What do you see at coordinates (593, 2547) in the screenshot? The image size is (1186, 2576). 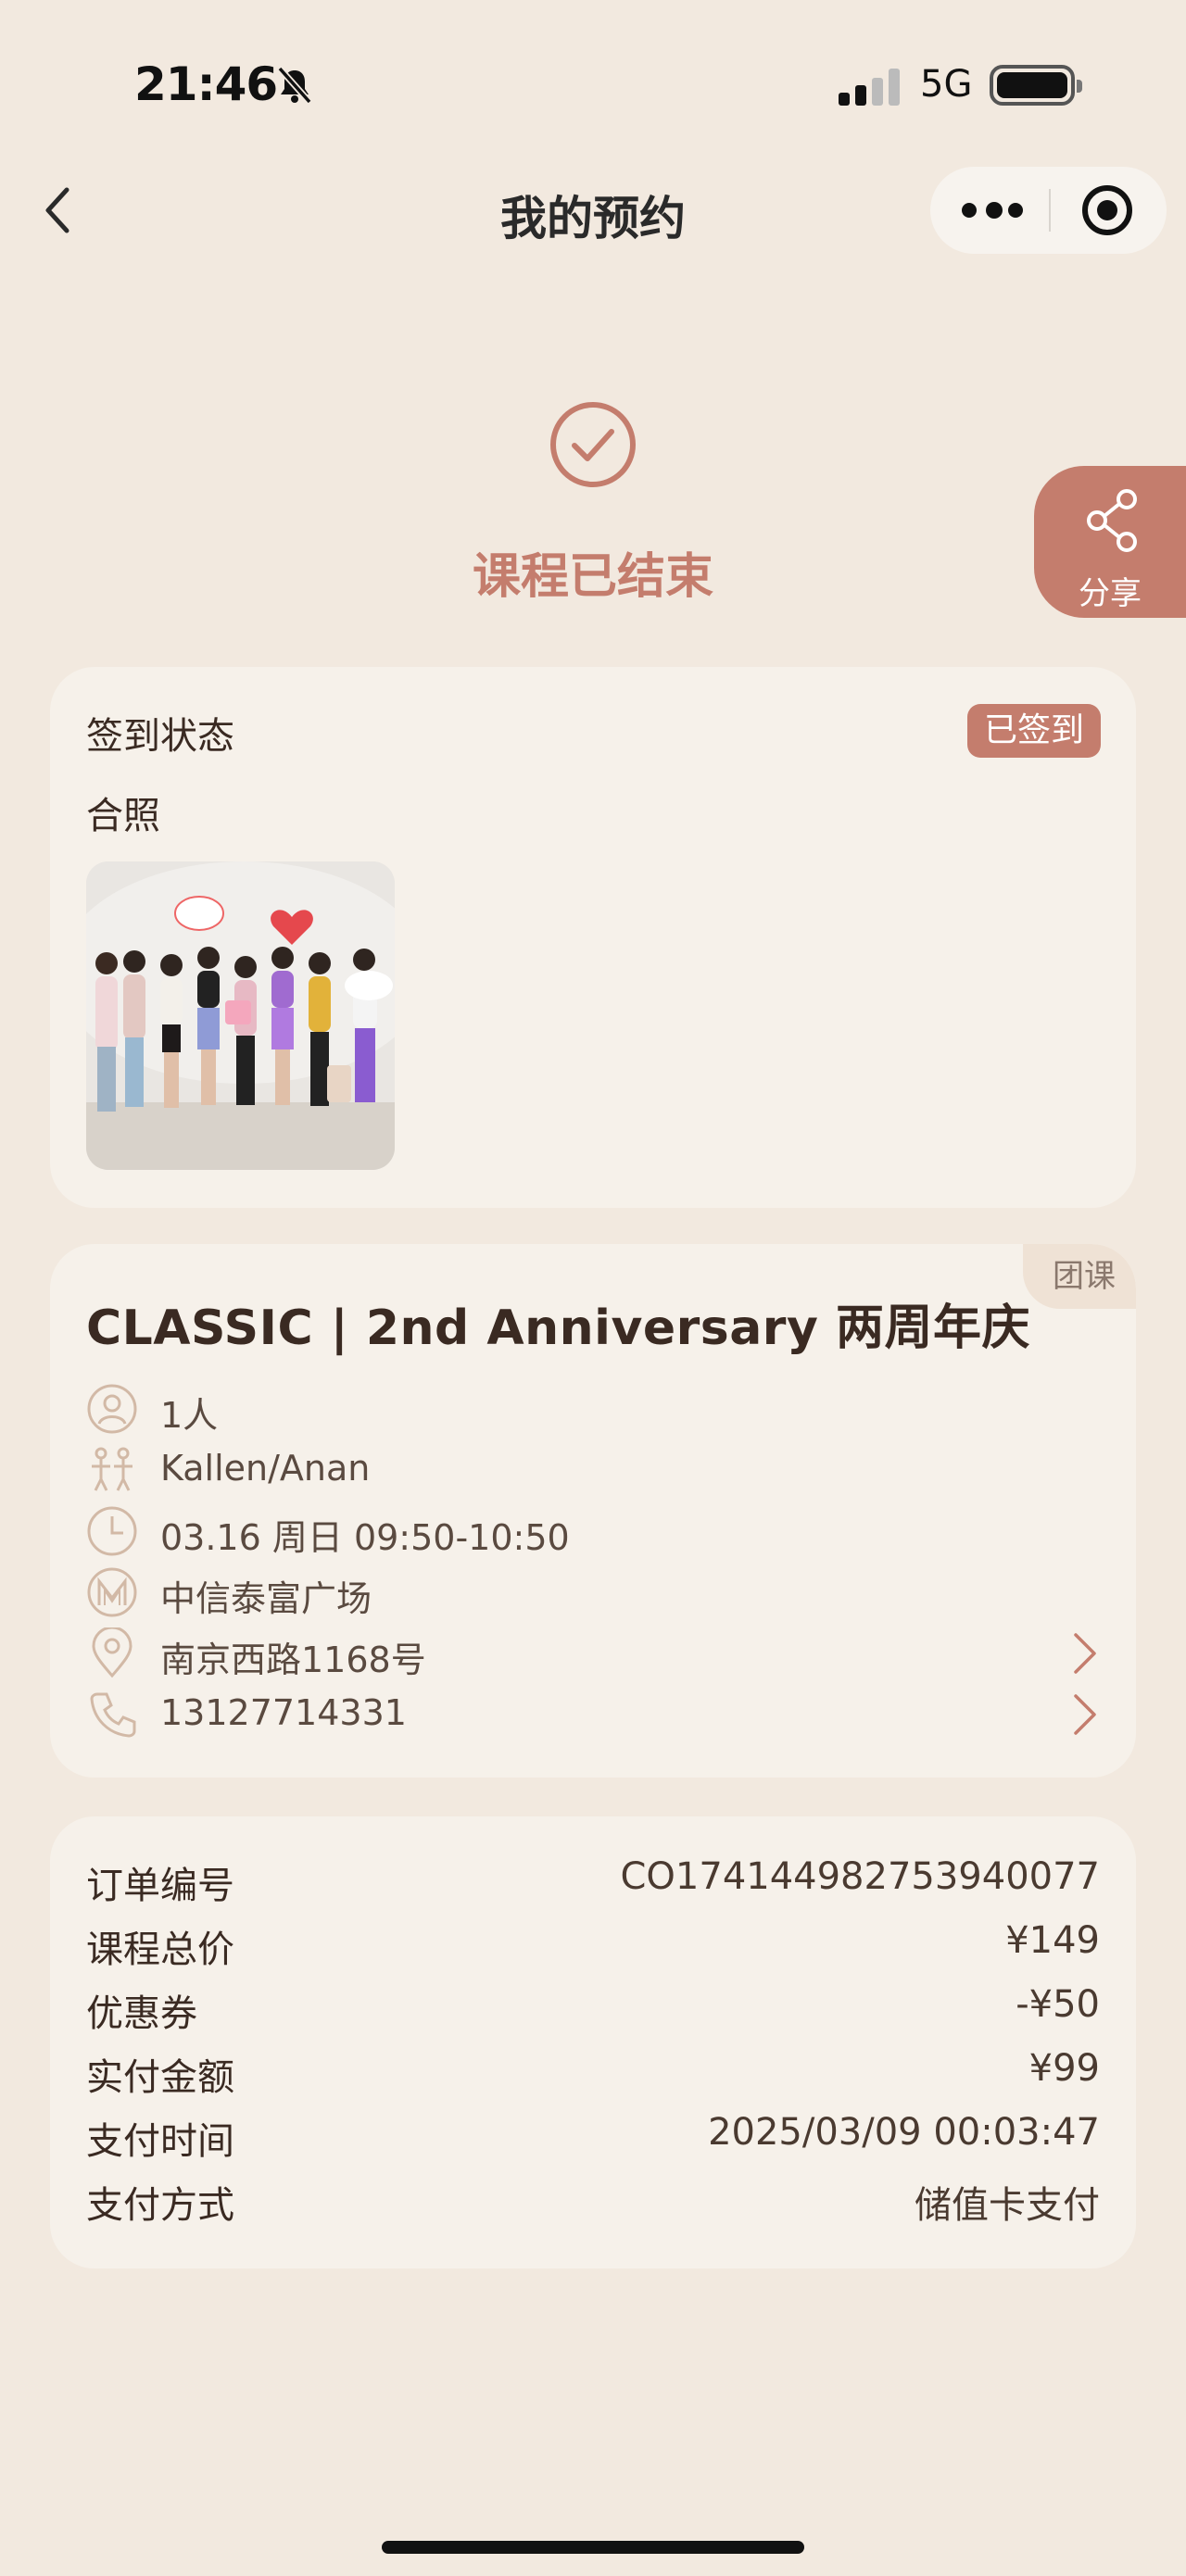 I see `home-indicator` at bounding box center [593, 2547].